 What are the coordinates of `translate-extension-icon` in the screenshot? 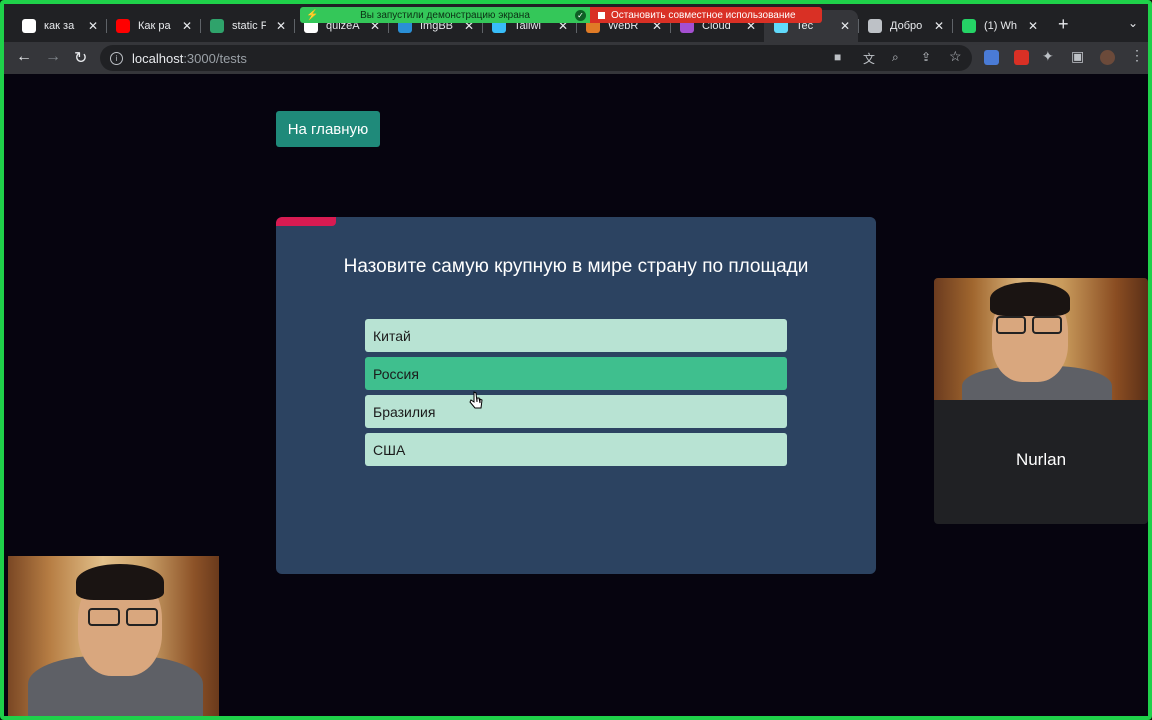 It's located at (991, 57).